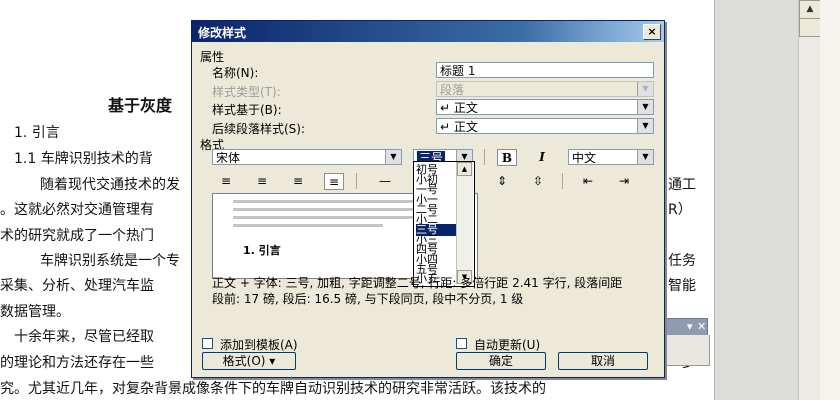 The width and height of the screenshot is (840, 400). What do you see at coordinates (307, 157) in the screenshot?
I see `font-select: 宋体 ▼` at bounding box center [307, 157].